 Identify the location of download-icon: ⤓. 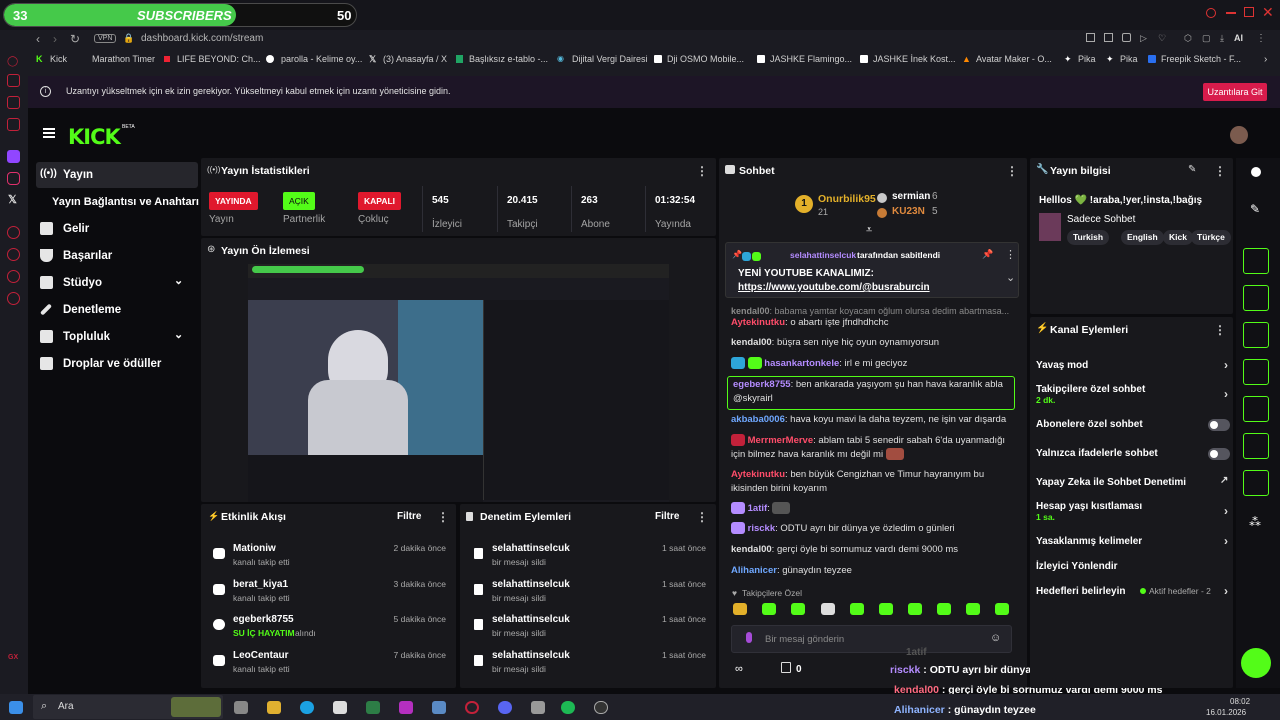
(1222, 38).